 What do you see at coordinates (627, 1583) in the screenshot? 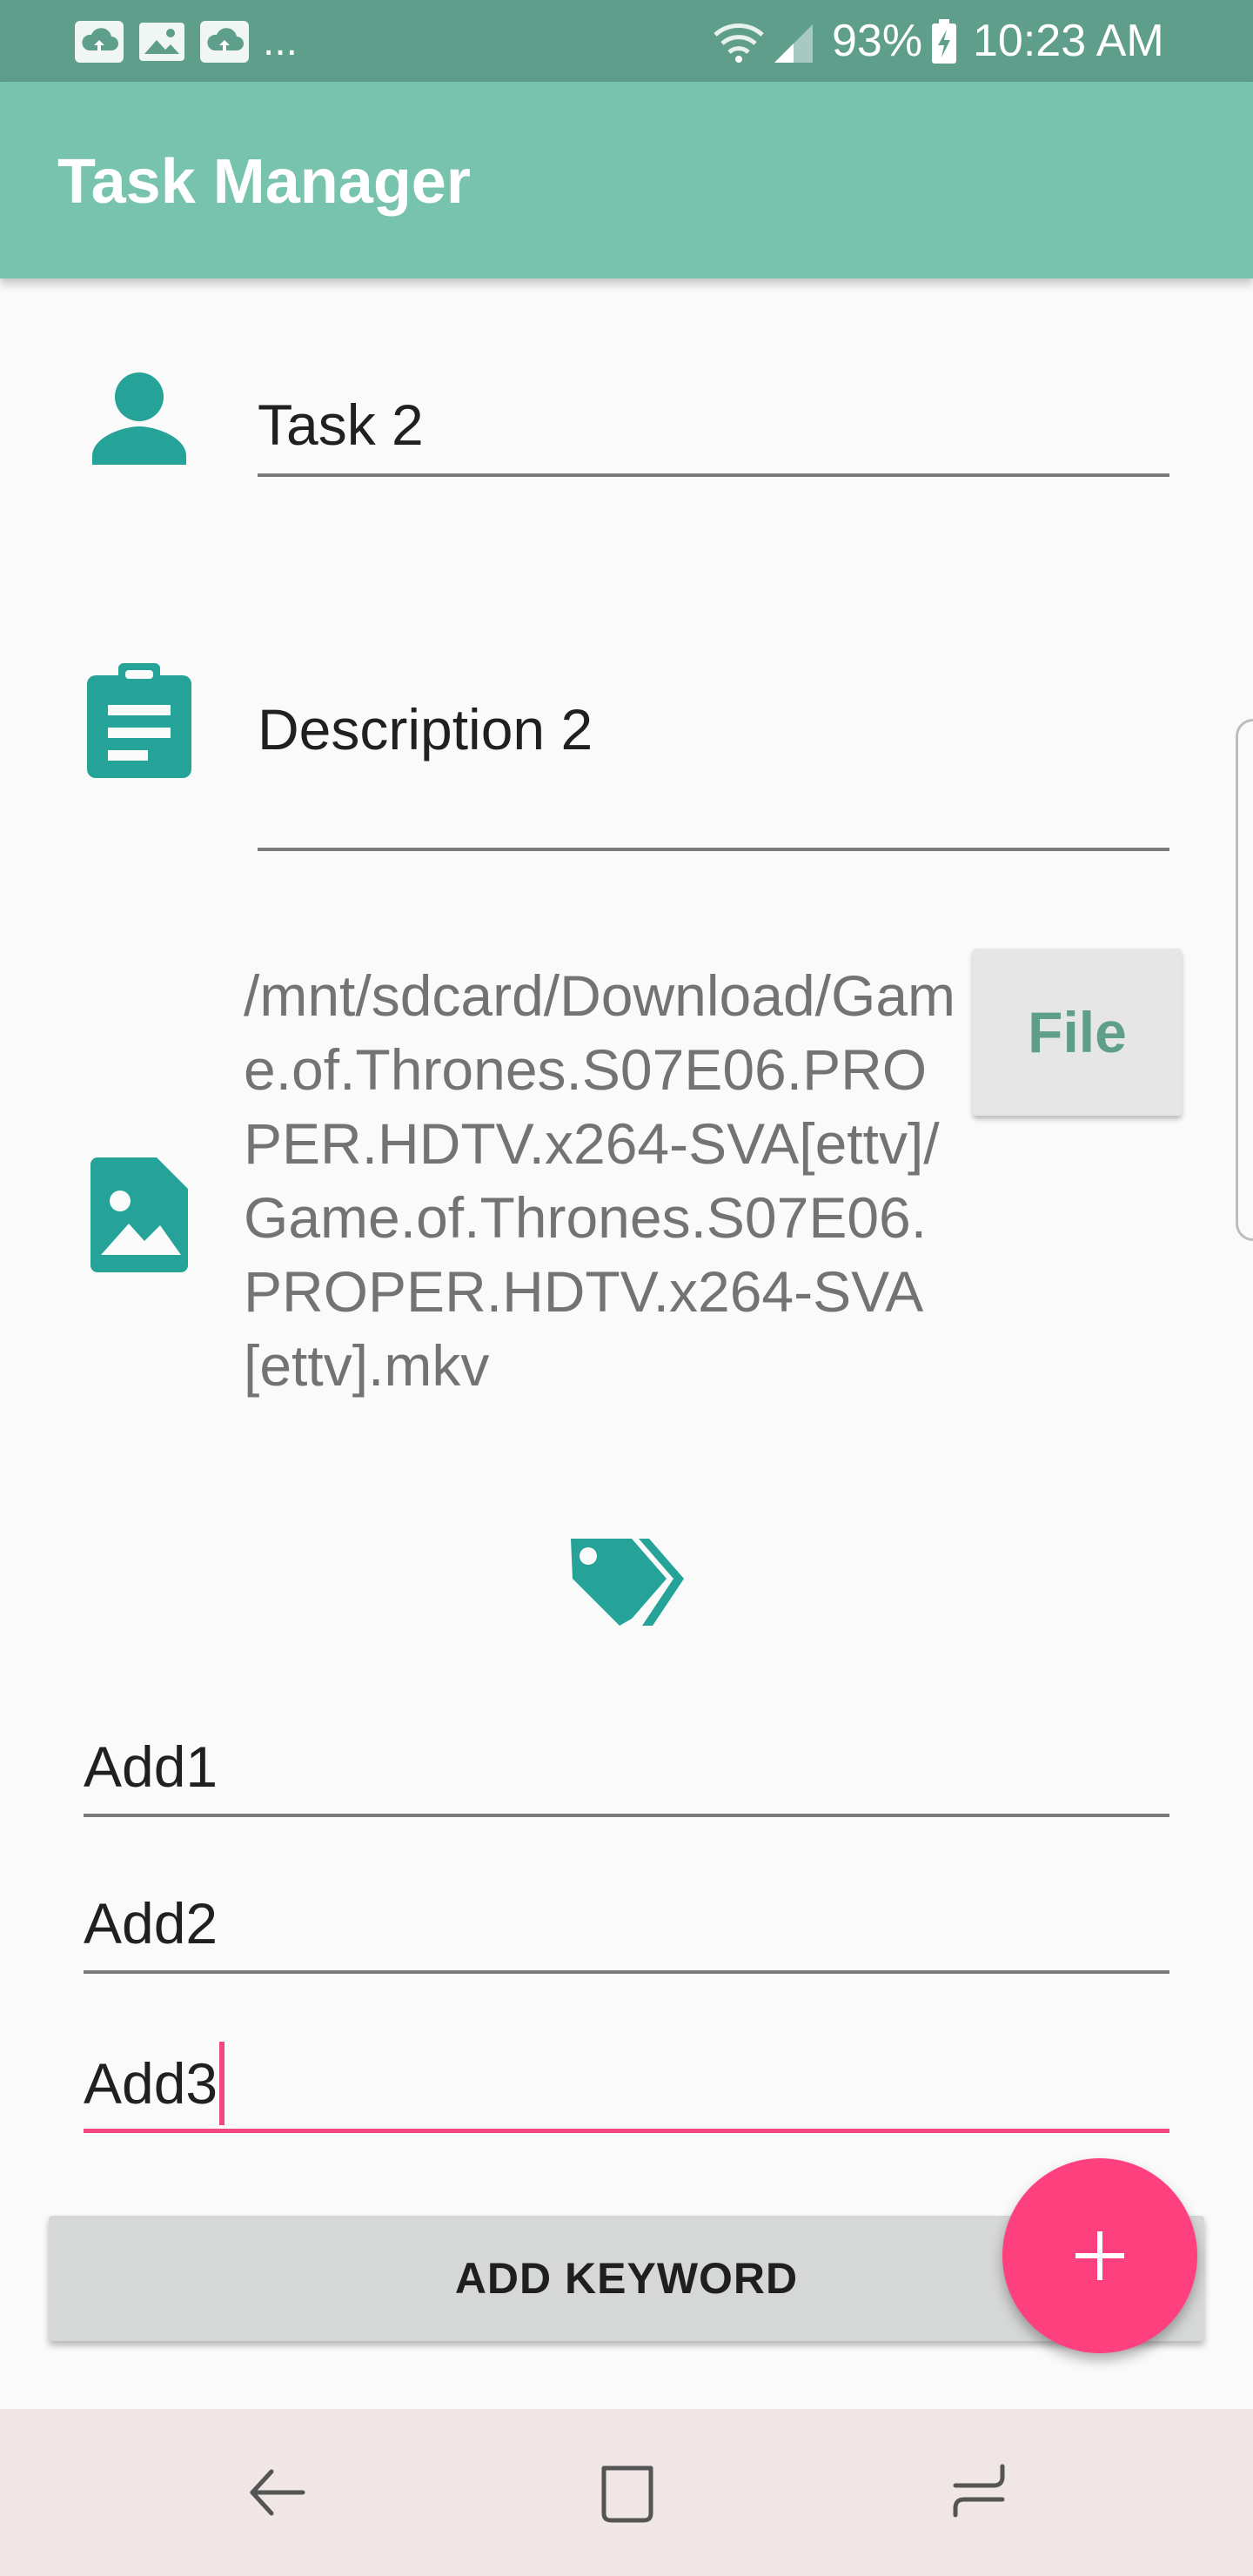
I see `tags-icon` at bounding box center [627, 1583].